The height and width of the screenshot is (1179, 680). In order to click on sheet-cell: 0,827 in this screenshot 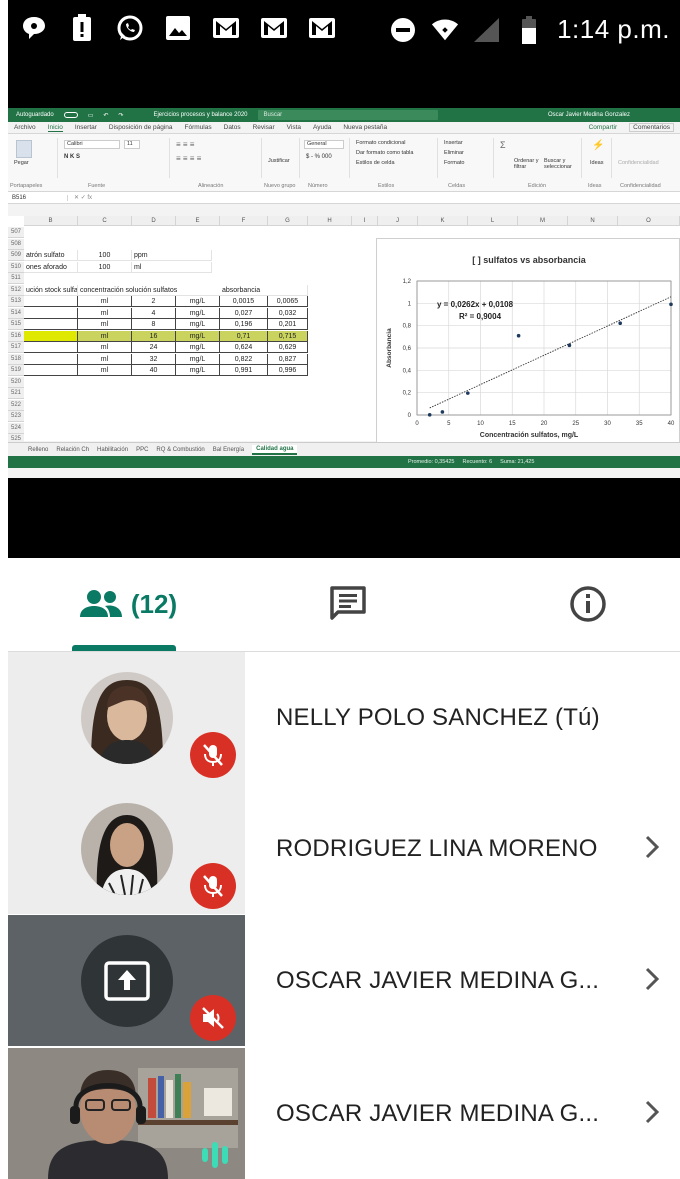, I will do `click(288, 359)`.